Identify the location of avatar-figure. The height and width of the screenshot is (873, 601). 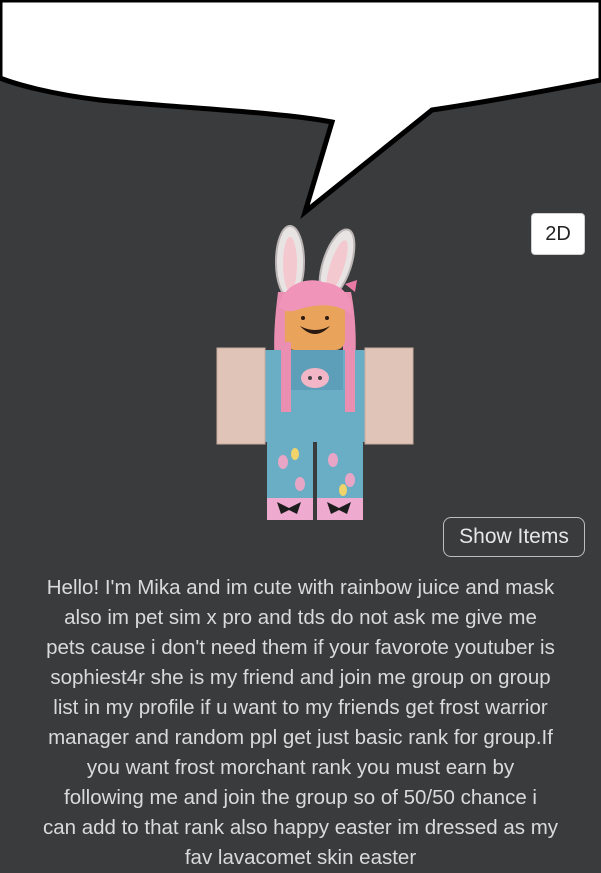
(315, 374).